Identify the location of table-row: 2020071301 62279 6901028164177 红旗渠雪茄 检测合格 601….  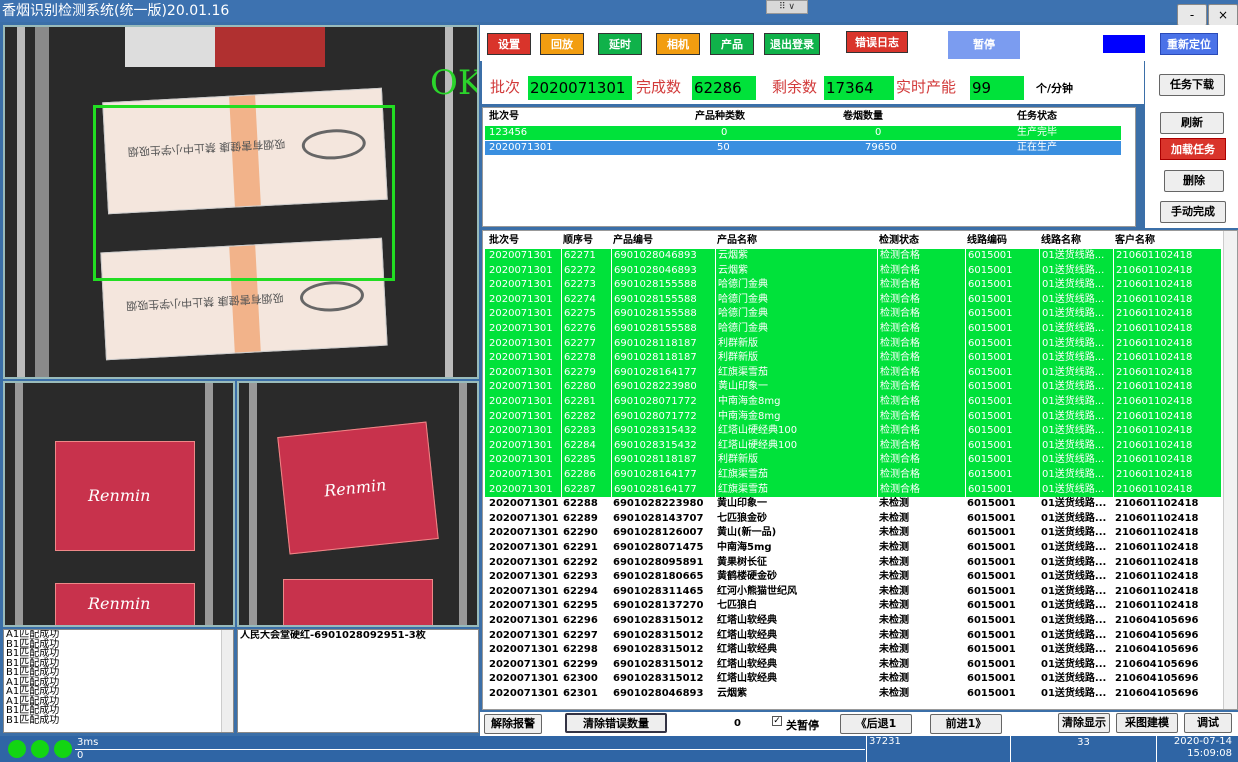
(853, 373).